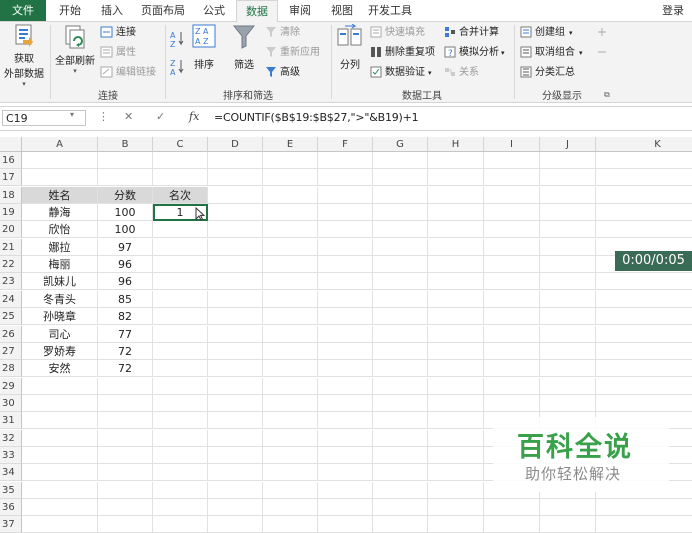 The image size is (692, 533). Describe the element at coordinates (512, 178) in the screenshot. I see `cell-i17` at that location.